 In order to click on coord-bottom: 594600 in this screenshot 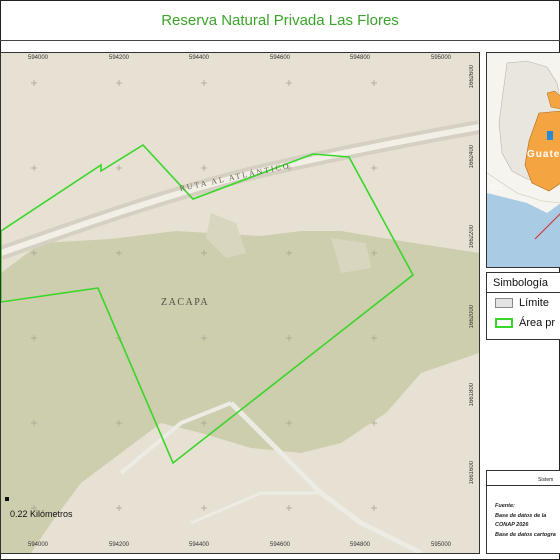, I will do `click(280, 545)`.